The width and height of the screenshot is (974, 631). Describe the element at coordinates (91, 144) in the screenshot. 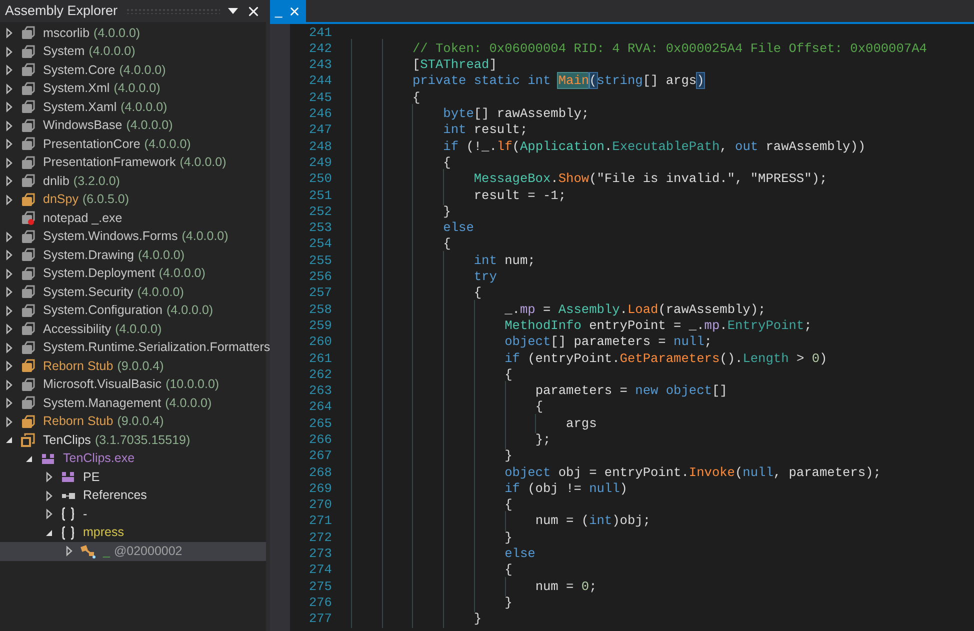

I see `item-name: PresentationCore` at that location.